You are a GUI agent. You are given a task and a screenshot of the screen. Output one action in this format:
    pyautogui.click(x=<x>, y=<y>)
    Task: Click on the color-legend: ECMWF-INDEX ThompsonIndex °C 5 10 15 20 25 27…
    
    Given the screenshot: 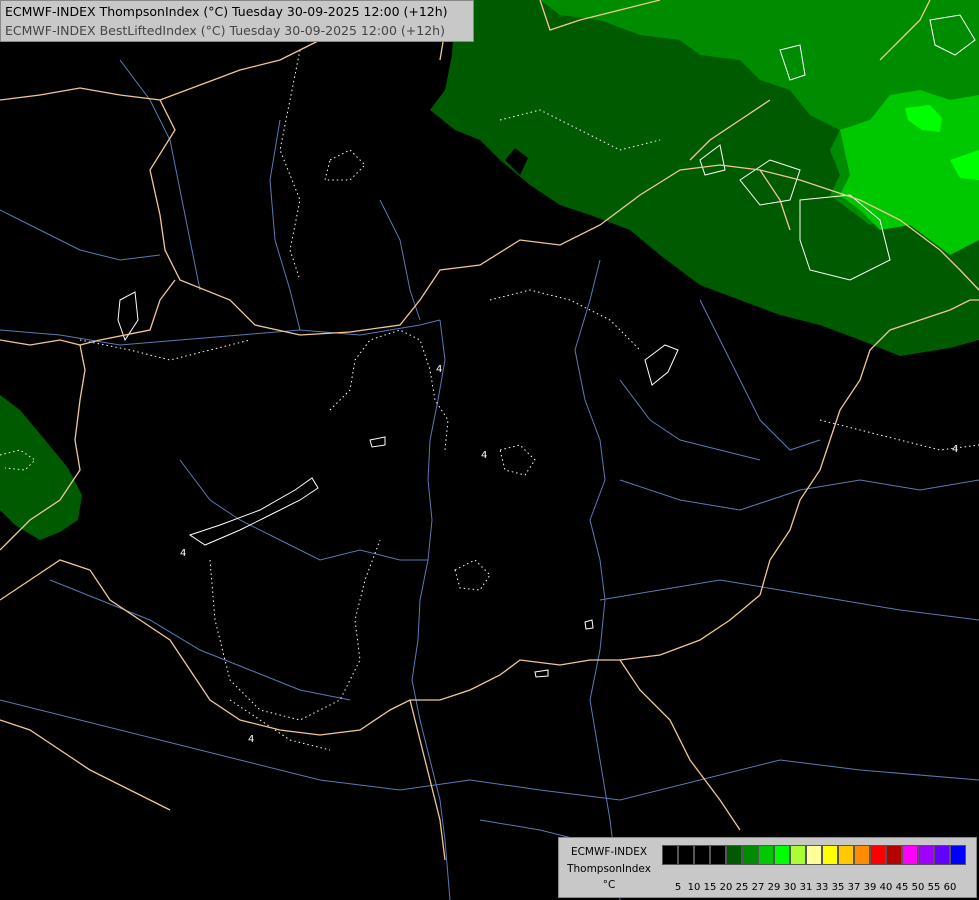 What is the action you would take?
    pyautogui.click(x=767, y=867)
    